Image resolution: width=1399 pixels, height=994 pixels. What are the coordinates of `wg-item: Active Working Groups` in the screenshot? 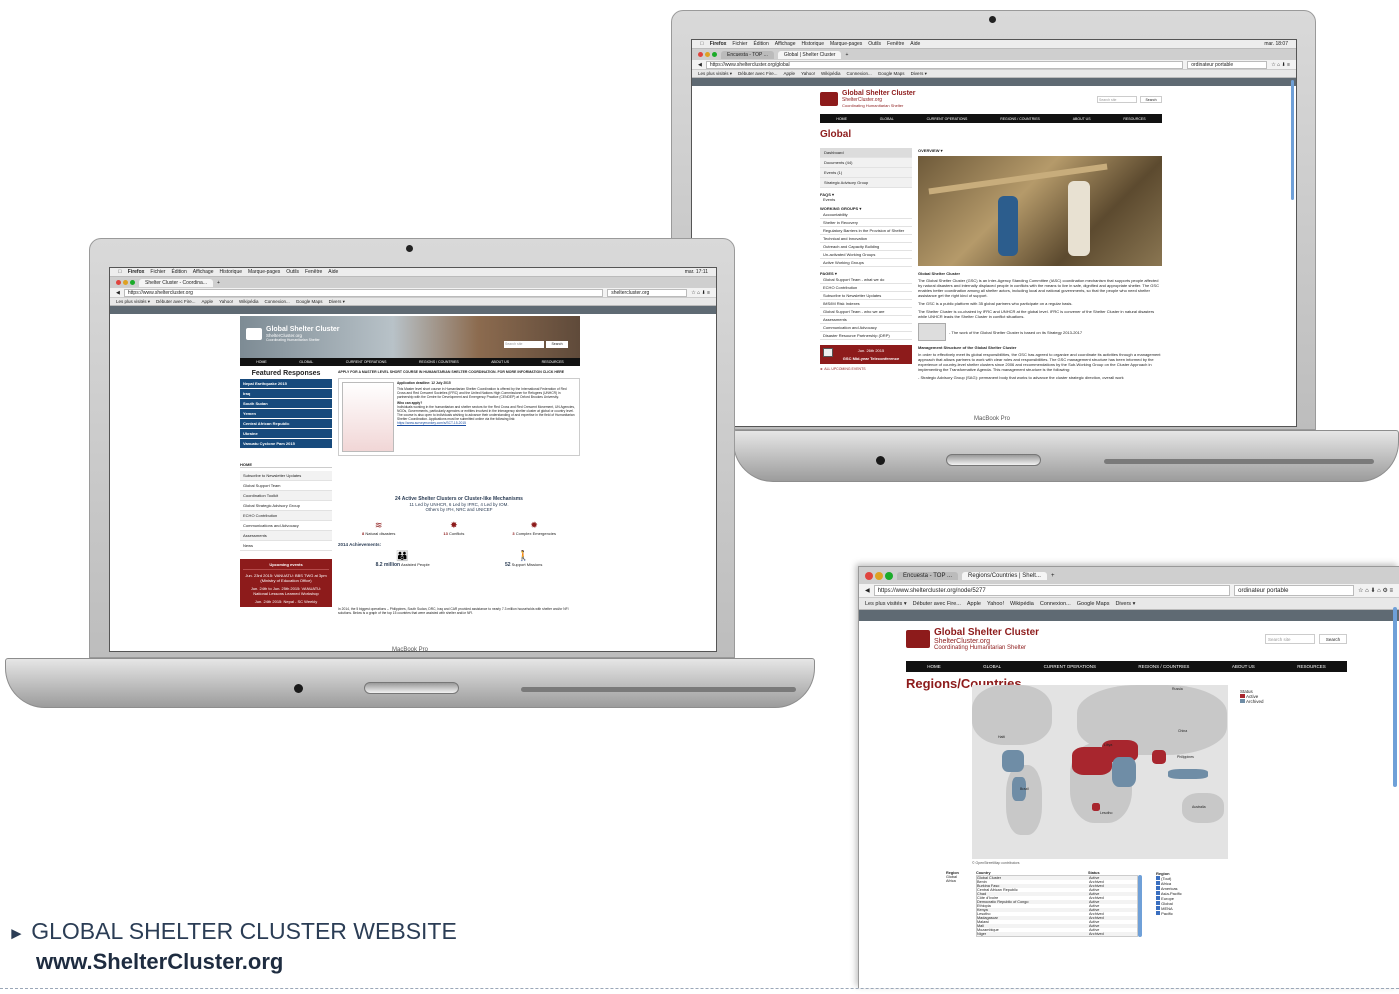 It's located at (866, 263).